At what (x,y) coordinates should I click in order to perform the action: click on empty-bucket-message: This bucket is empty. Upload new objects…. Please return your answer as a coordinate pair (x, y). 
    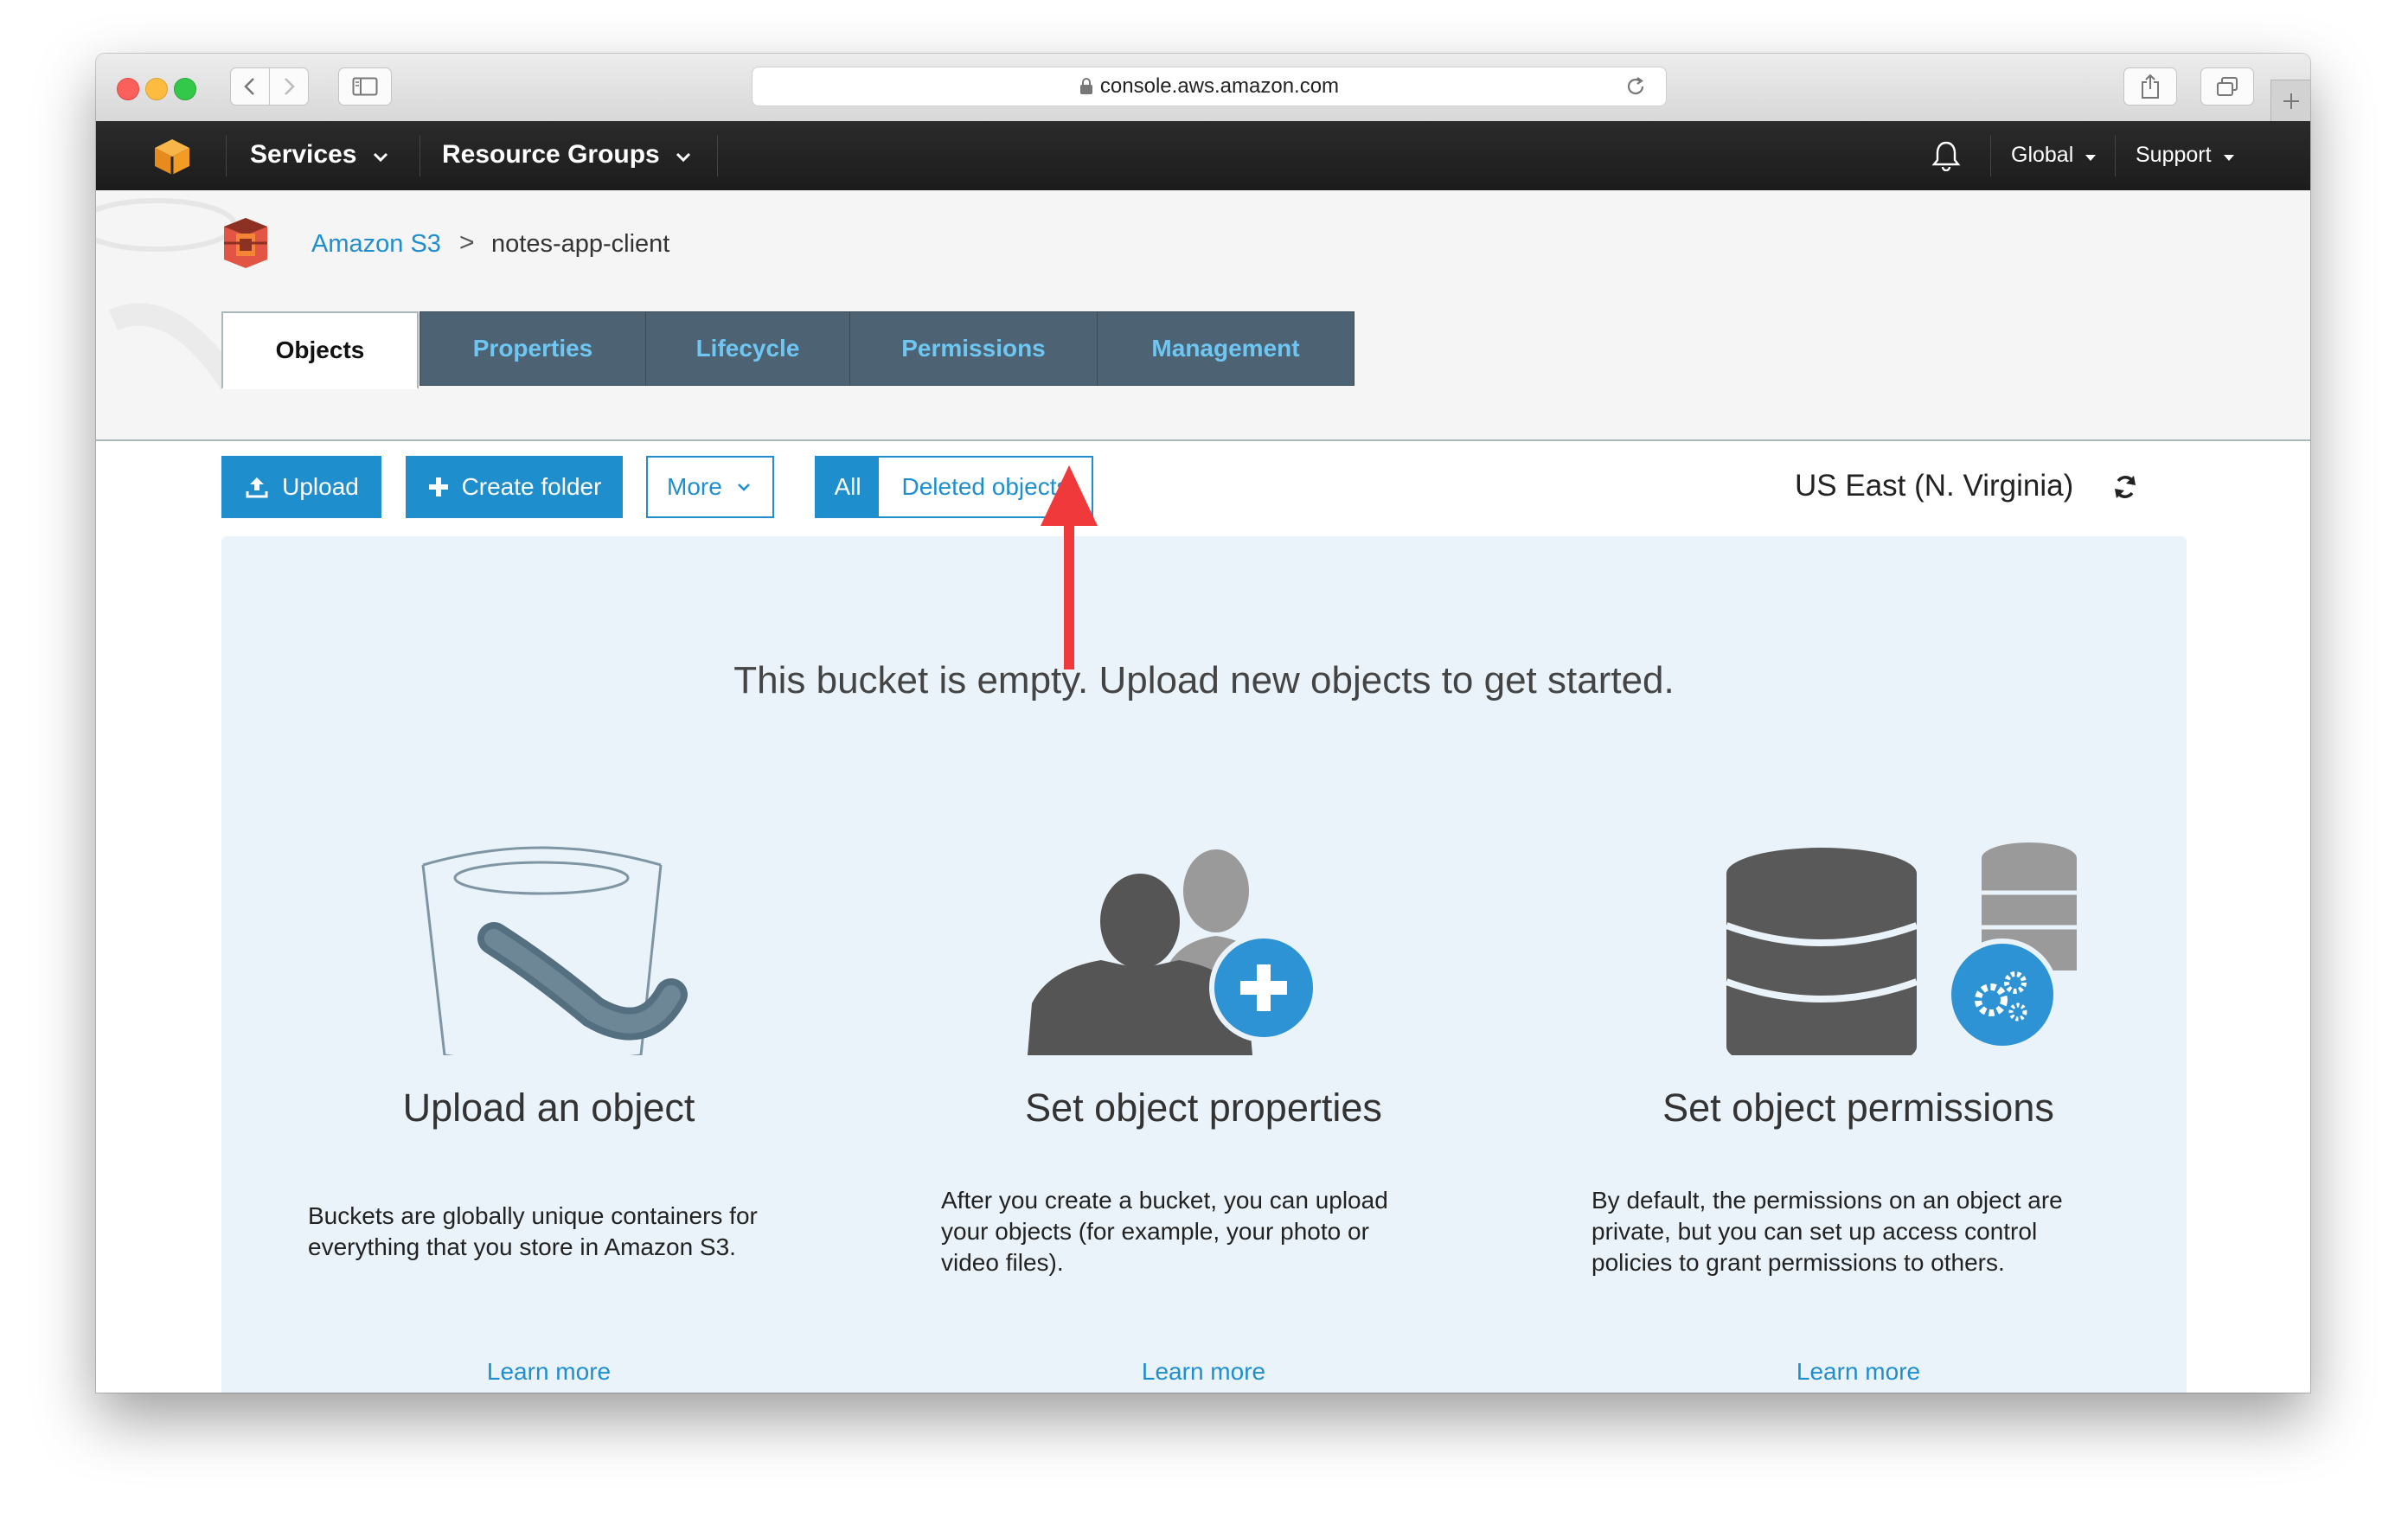
    Looking at the image, I should click on (1204, 680).